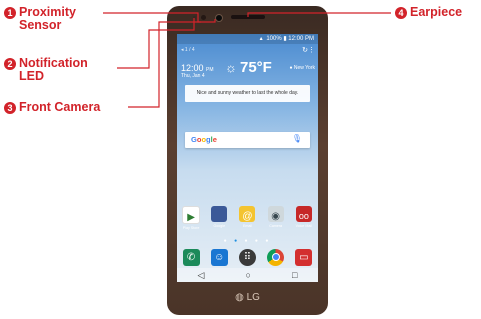 The image size is (481, 319). What do you see at coordinates (436, 12) in the screenshot?
I see `callout-label-line: Earpiece` at bounding box center [436, 12].